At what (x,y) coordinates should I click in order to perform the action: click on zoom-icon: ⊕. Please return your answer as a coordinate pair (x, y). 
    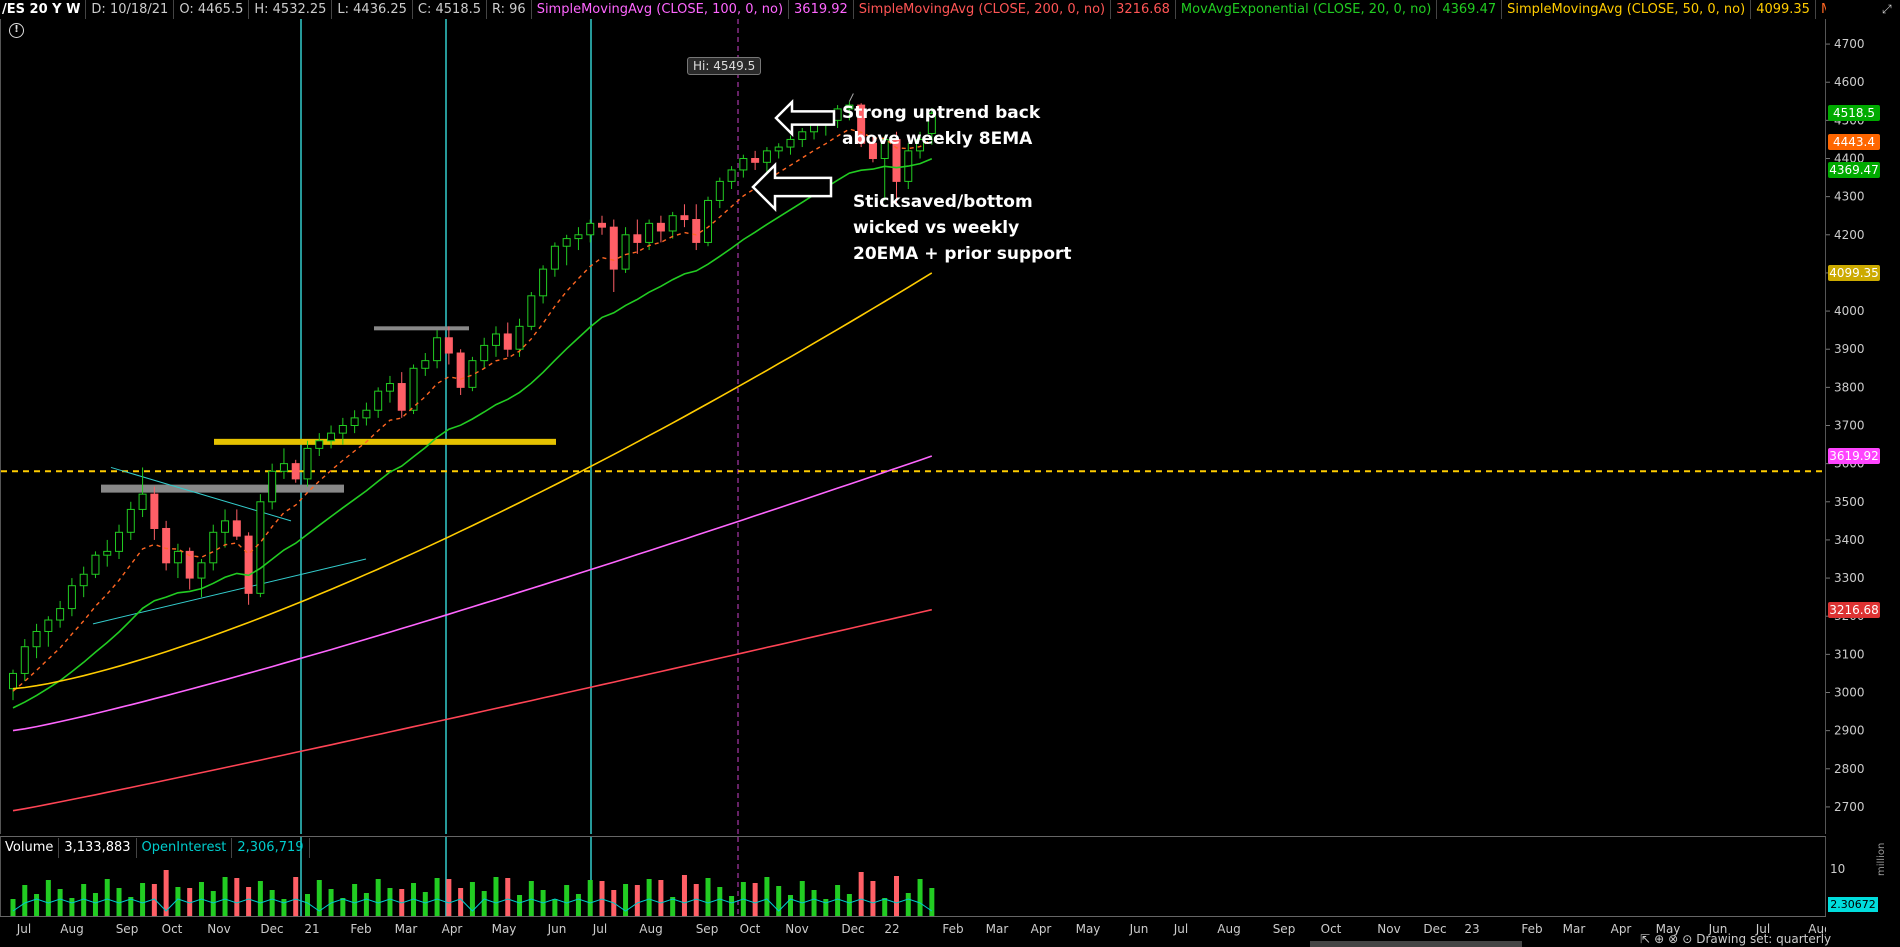
    Looking at the image, I should click on (1659, 939).